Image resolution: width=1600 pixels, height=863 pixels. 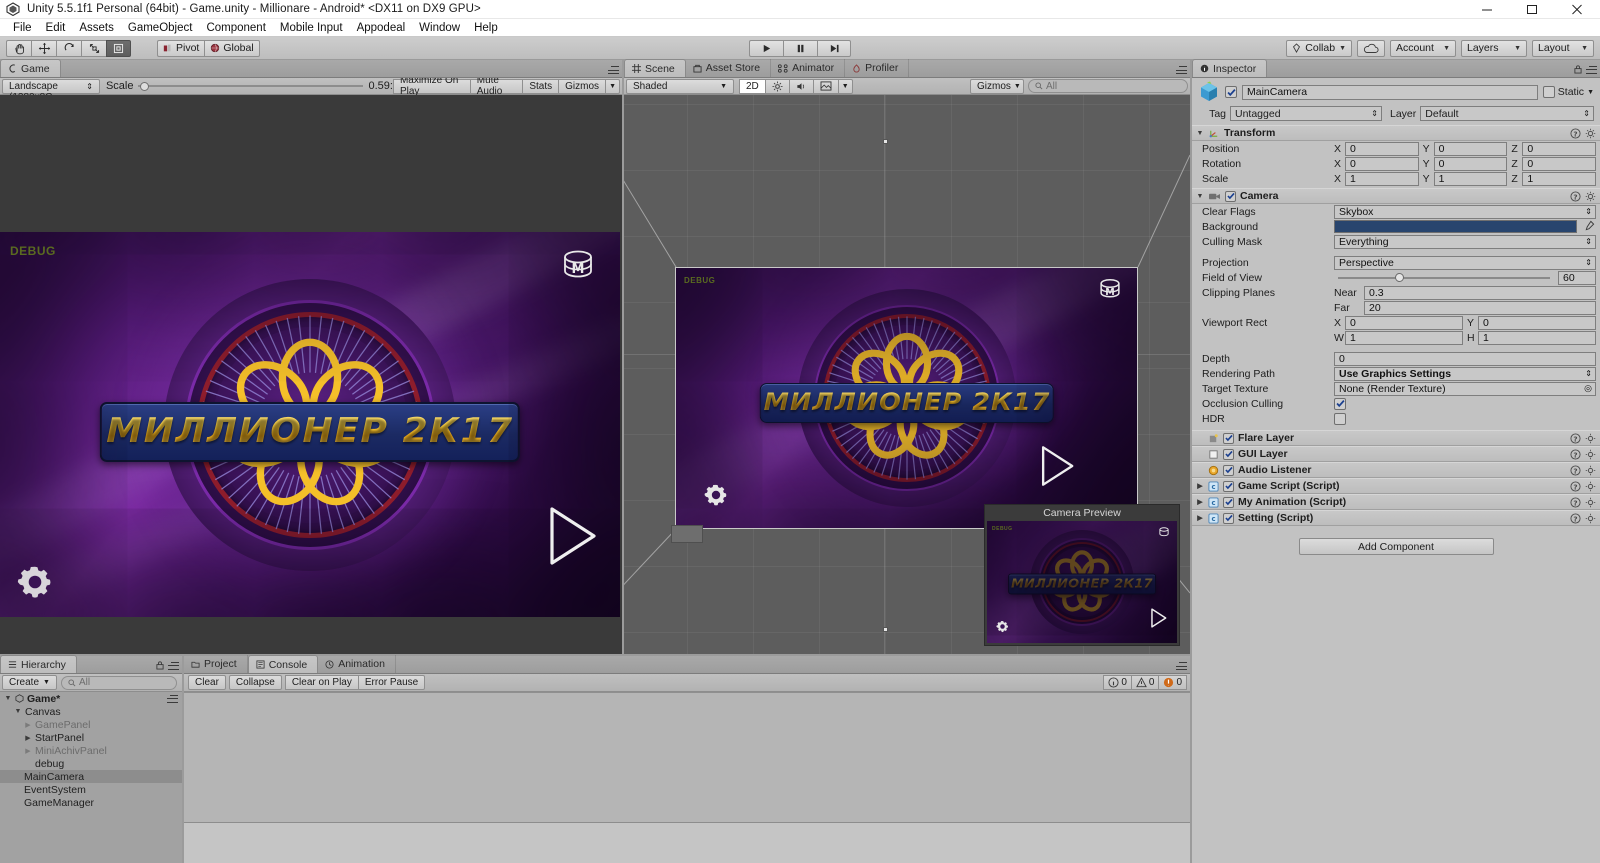 What do you see at coordinates (766, 48) in the screenshot?
I see `play-button` at bounding box center [766, 48].